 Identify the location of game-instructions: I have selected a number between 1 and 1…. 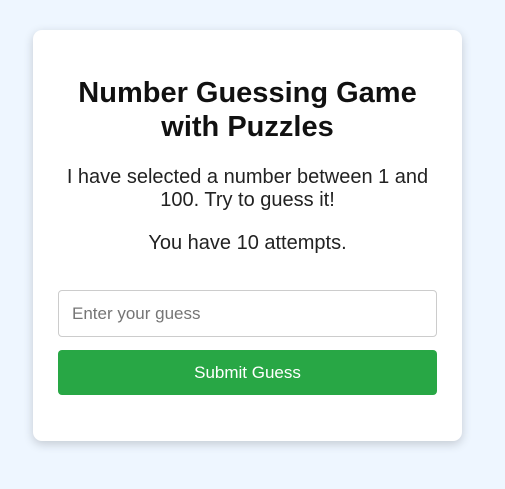
(247, 188).